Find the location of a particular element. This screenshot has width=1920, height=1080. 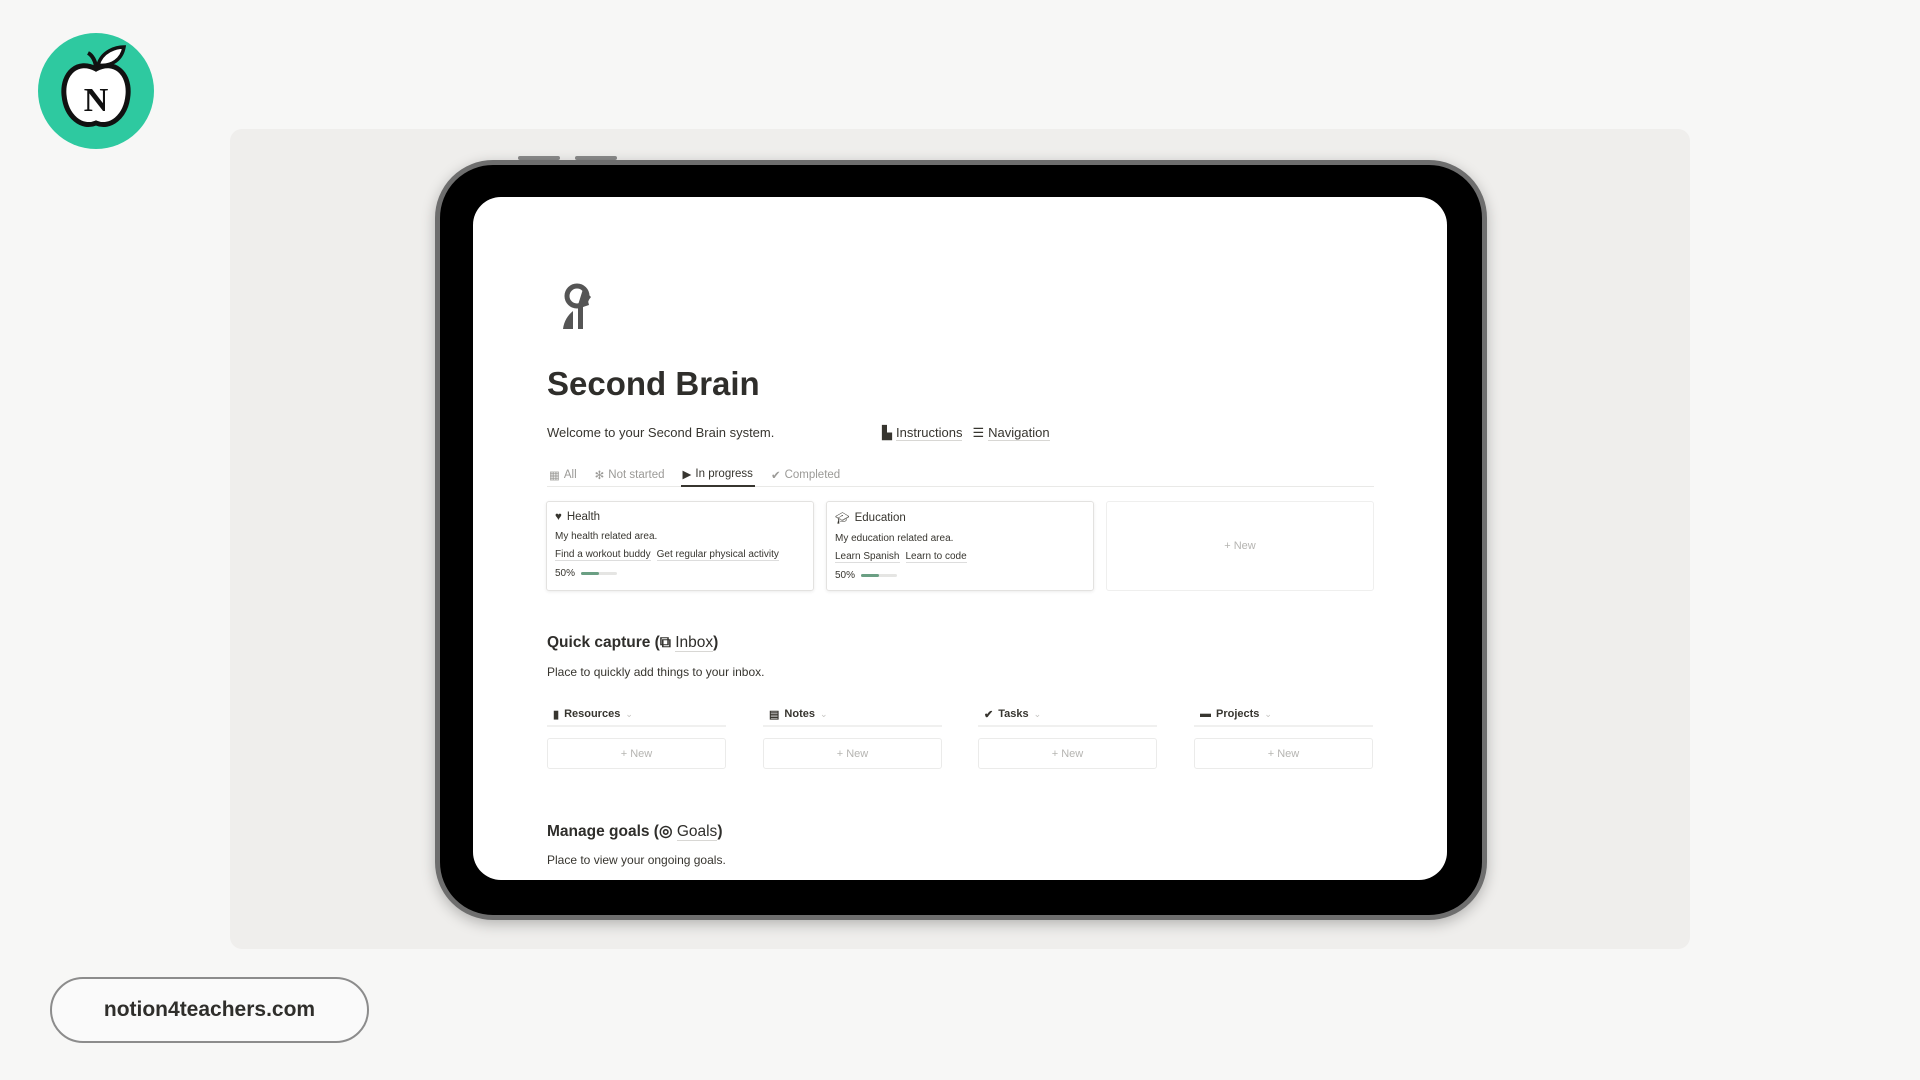

tab-in-progress: ▶ In progress is located at coordinates (717, 475).